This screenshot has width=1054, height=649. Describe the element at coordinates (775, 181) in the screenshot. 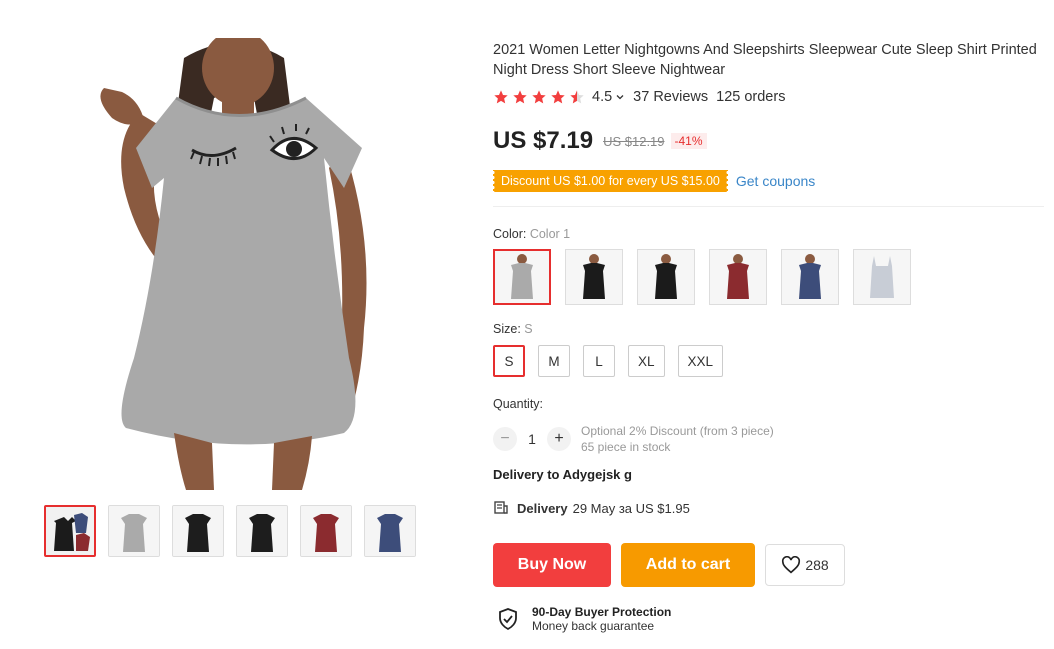

I see `get-coupons-link: Get coupons` at that location.